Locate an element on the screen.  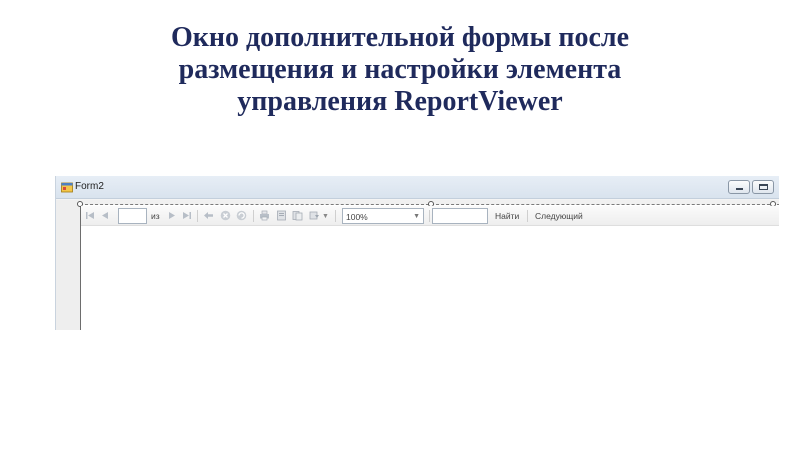
of-label: из is located at coordinates (155, 216).